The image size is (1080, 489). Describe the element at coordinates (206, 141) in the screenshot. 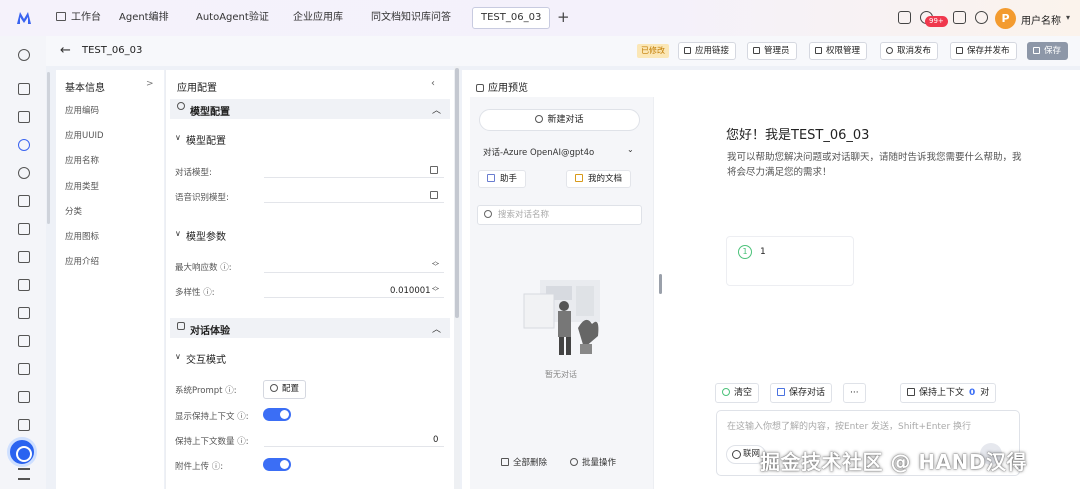

I see `model-config-subtitle: 模型配置` at that location.